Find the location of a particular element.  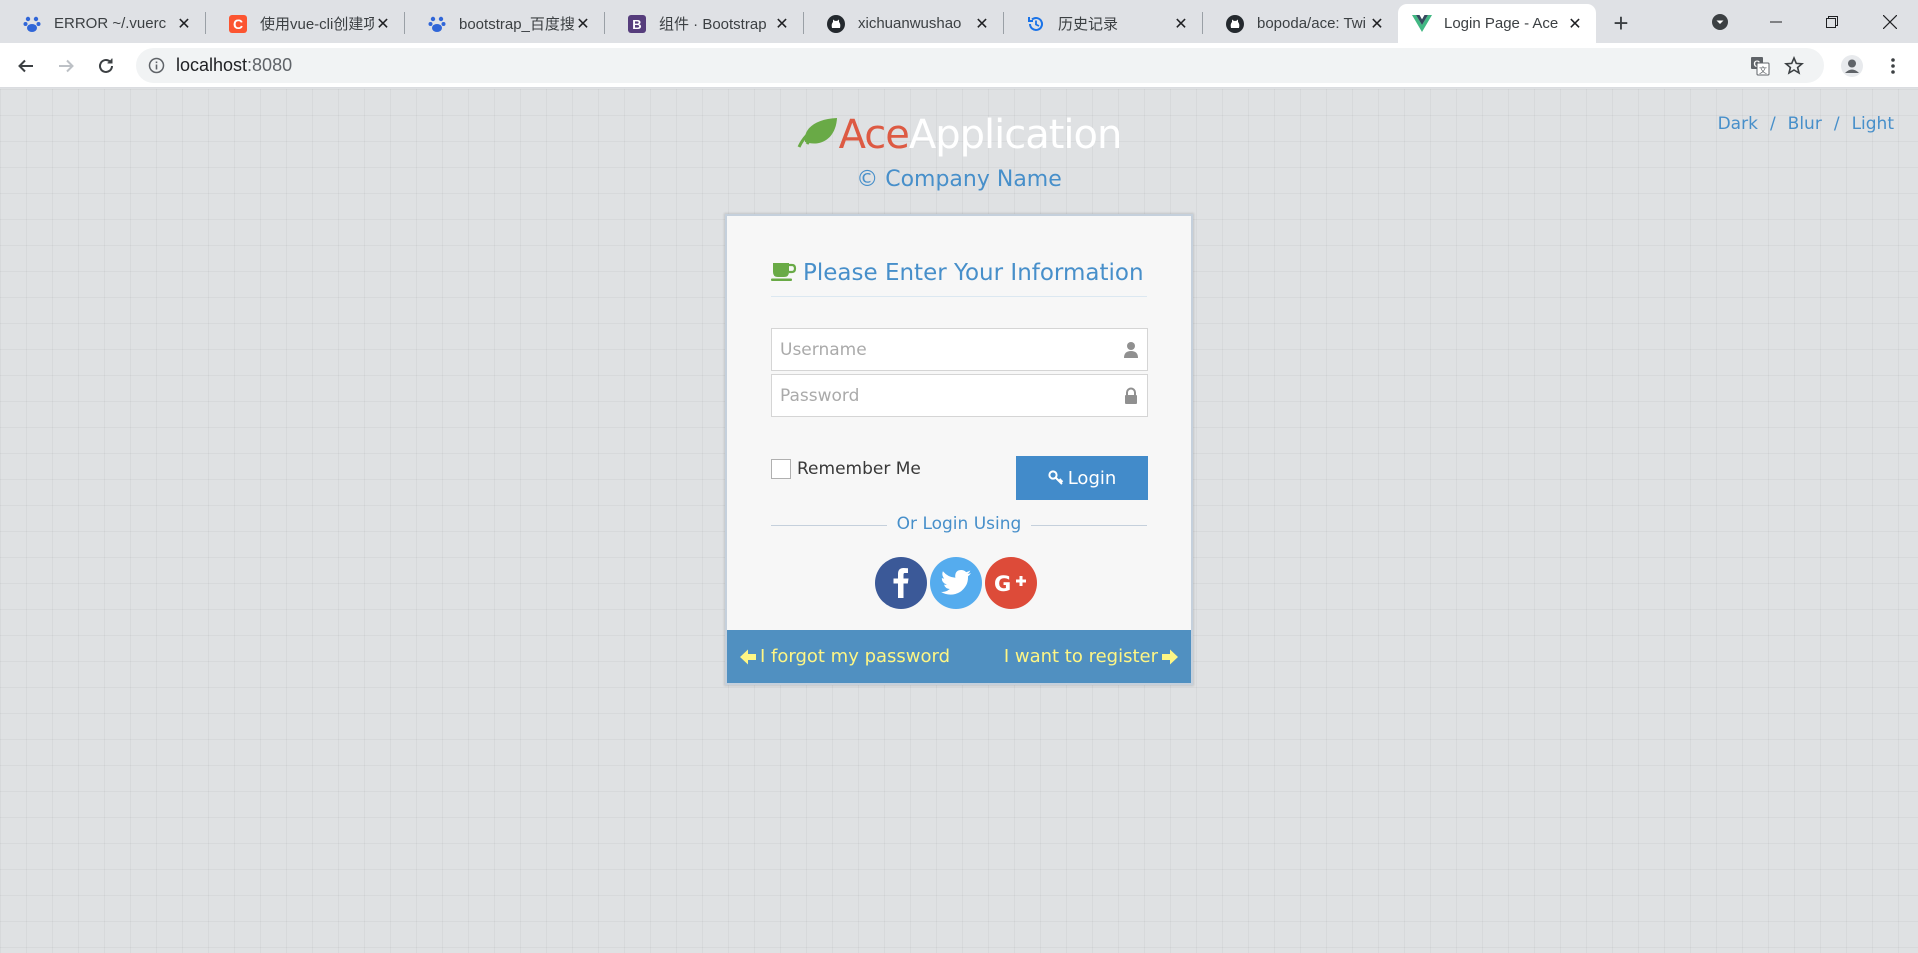

menu-button is located at coordinates (1893, 66).